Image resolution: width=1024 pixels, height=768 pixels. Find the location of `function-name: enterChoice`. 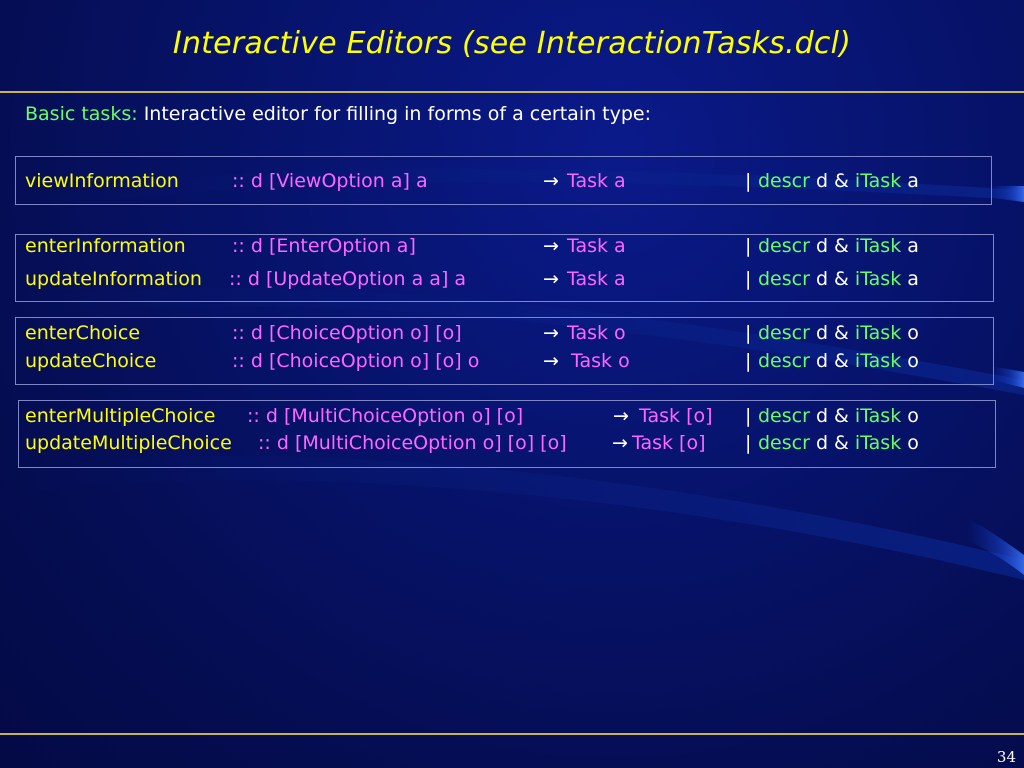

function-name: enterChoice is located at coordinates (83, 333).